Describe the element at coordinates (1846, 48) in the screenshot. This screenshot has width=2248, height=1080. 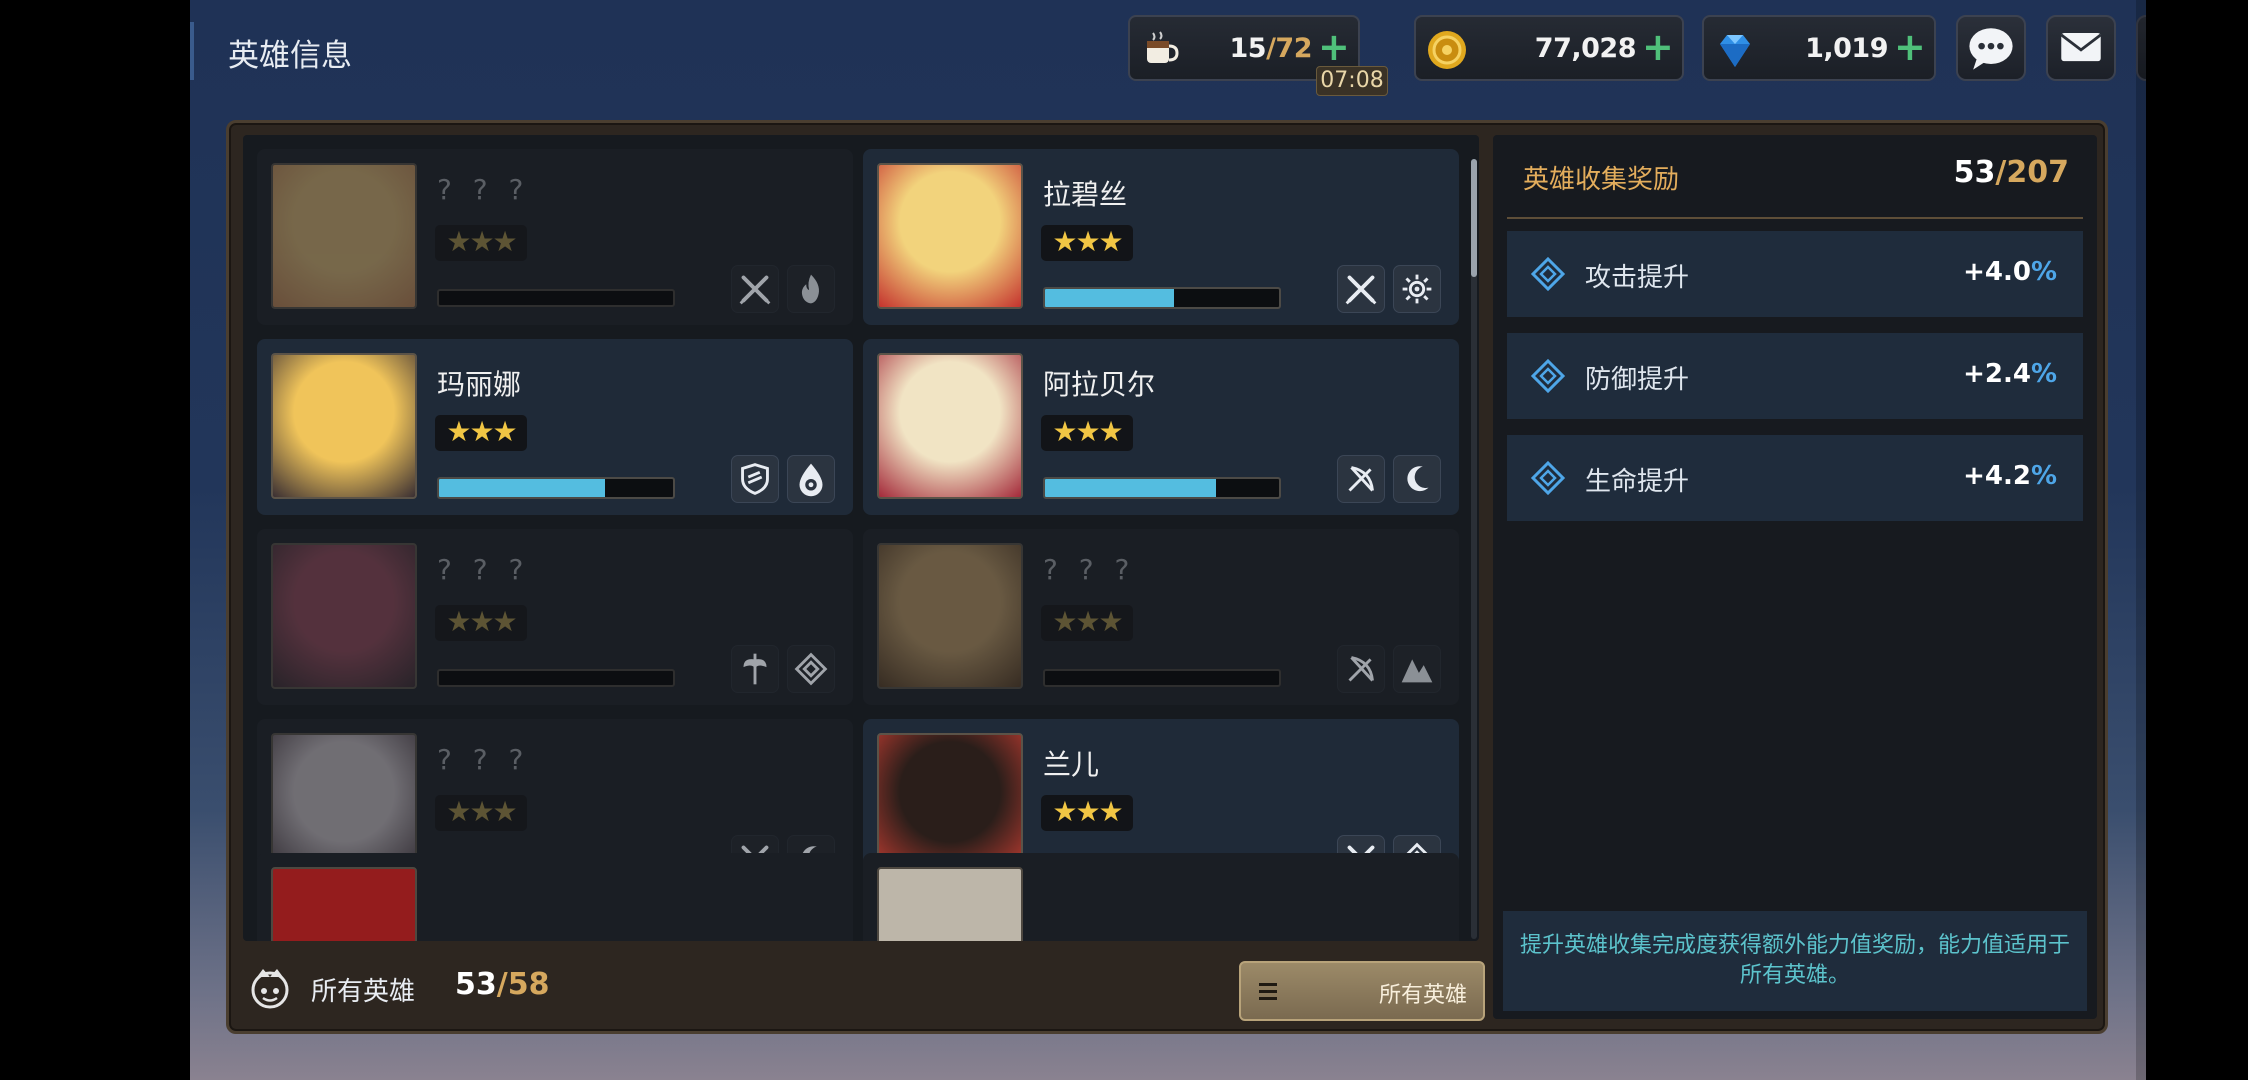
I see `gem-value: 1,019` at that location.